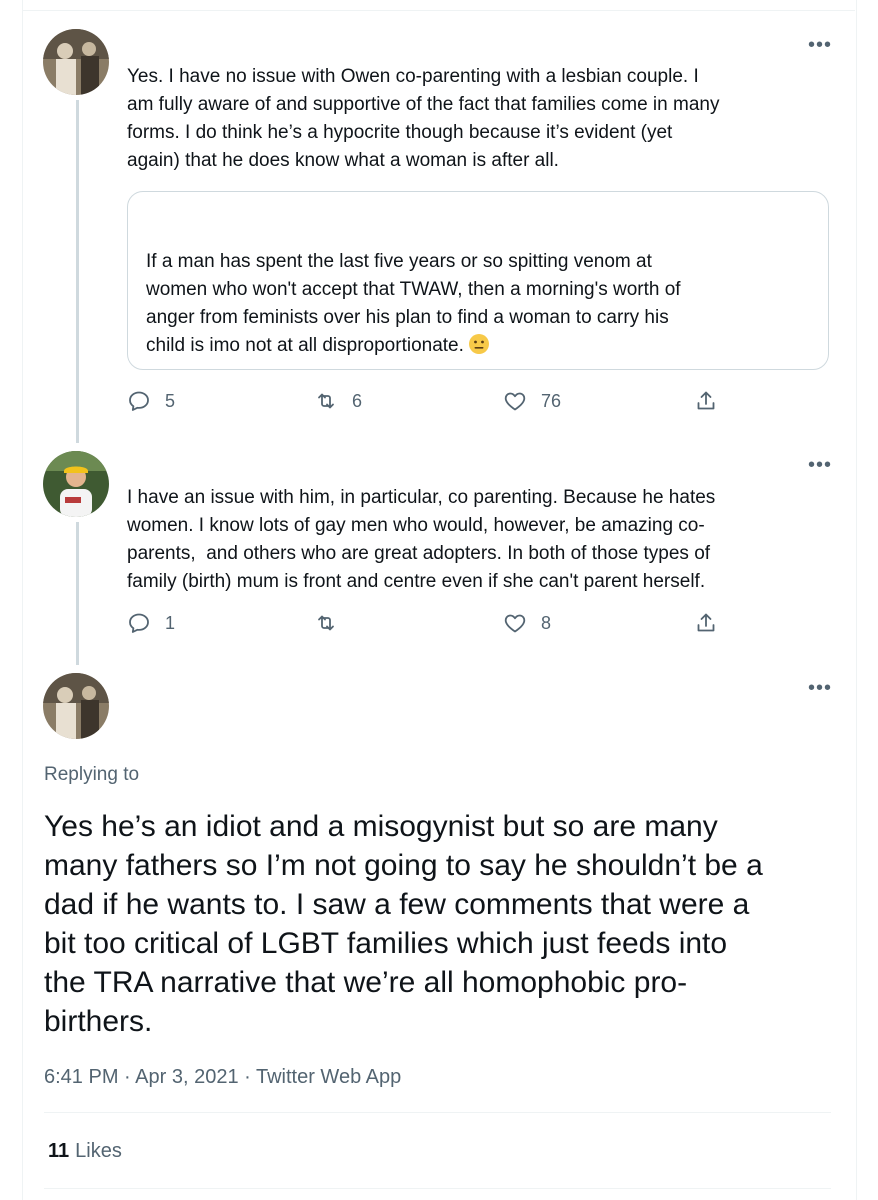 This screenshot has height=1200, width=878. Describe the element at coordinates (478, 344) in the screenshot. I see `neutral-face-emoji-icon` at that location.